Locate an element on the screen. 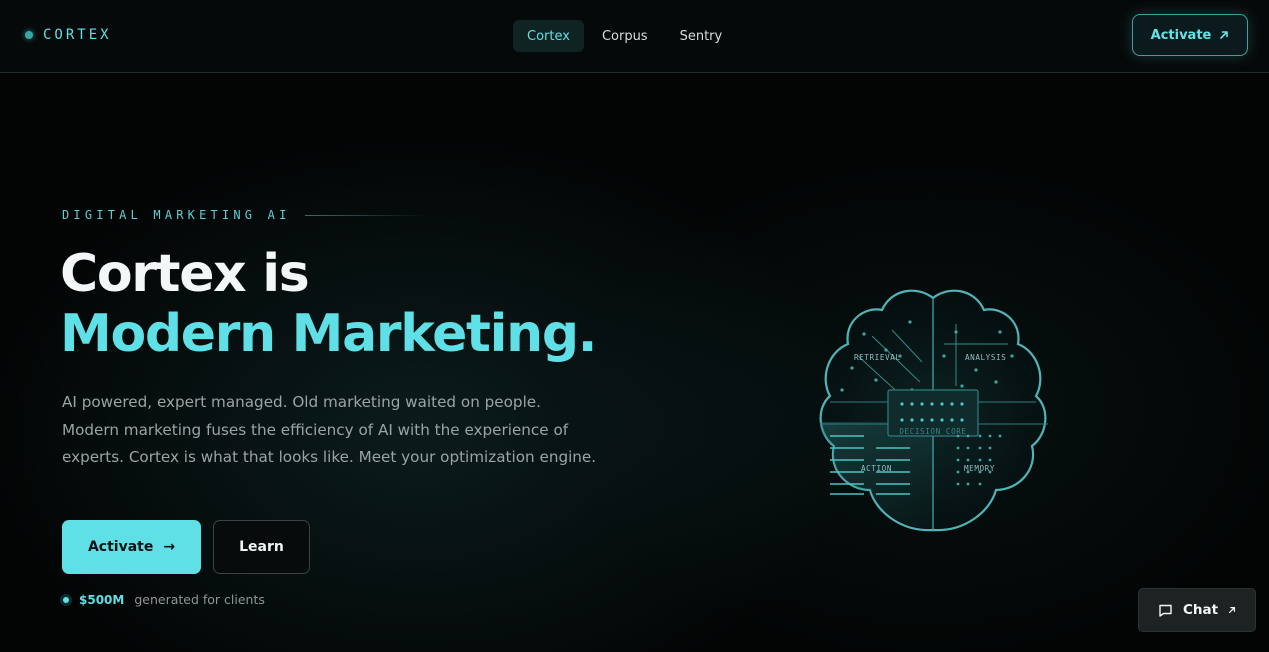 The height and width of the screenshot is (652, 1269). retrieval-label: RETRIEVAL is located at coordinates (877, 357).